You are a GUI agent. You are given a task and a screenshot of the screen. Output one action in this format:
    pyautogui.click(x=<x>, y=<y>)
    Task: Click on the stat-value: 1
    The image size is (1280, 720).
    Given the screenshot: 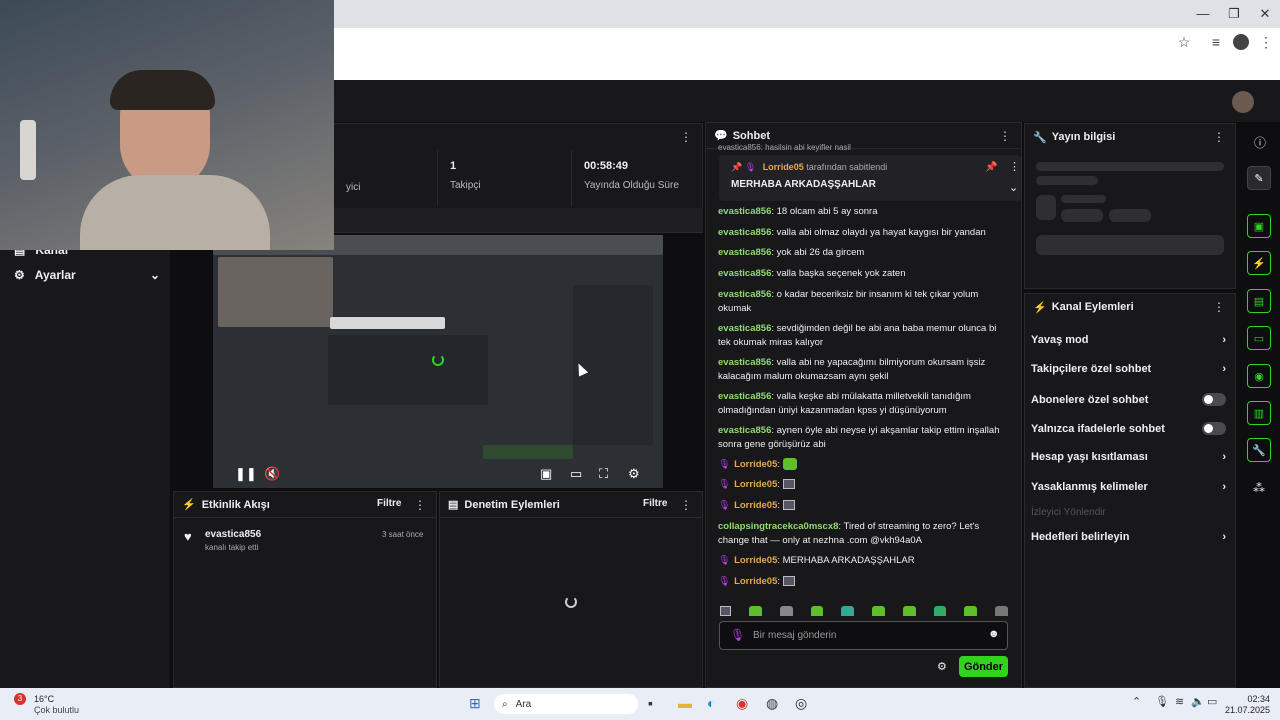 What is the action you would take?
    pyautogui.click(x=453, y=166)
    